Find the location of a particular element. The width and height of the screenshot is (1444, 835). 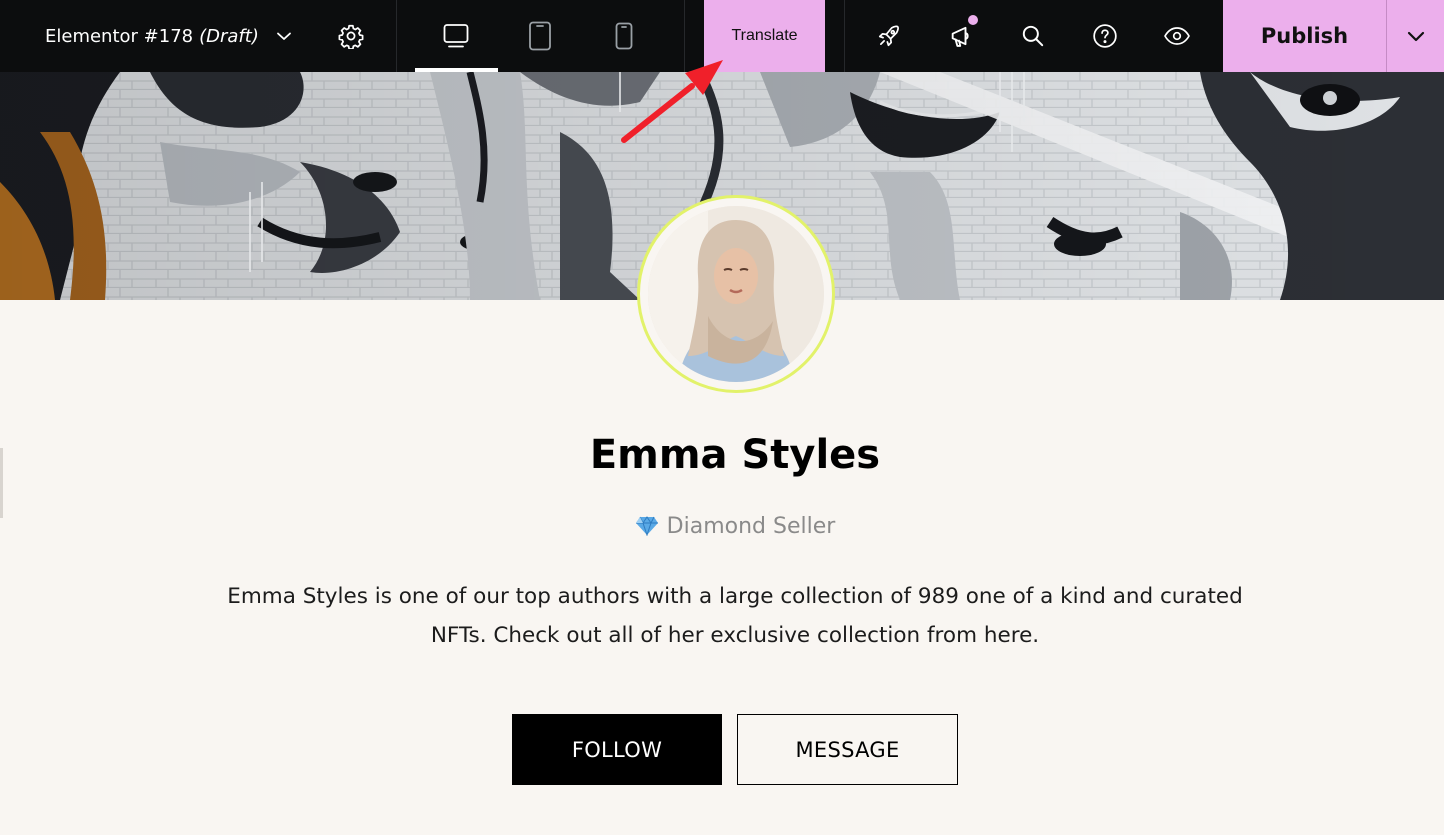

launchpad-button is located at coordinates (889, 36).